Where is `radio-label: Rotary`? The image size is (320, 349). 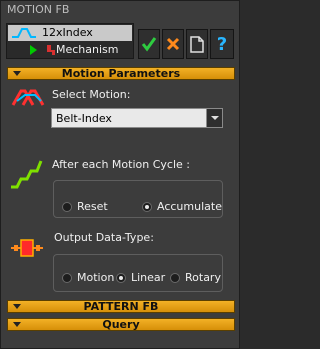 radio-label: Rotary is located at coordinates (203, 277).